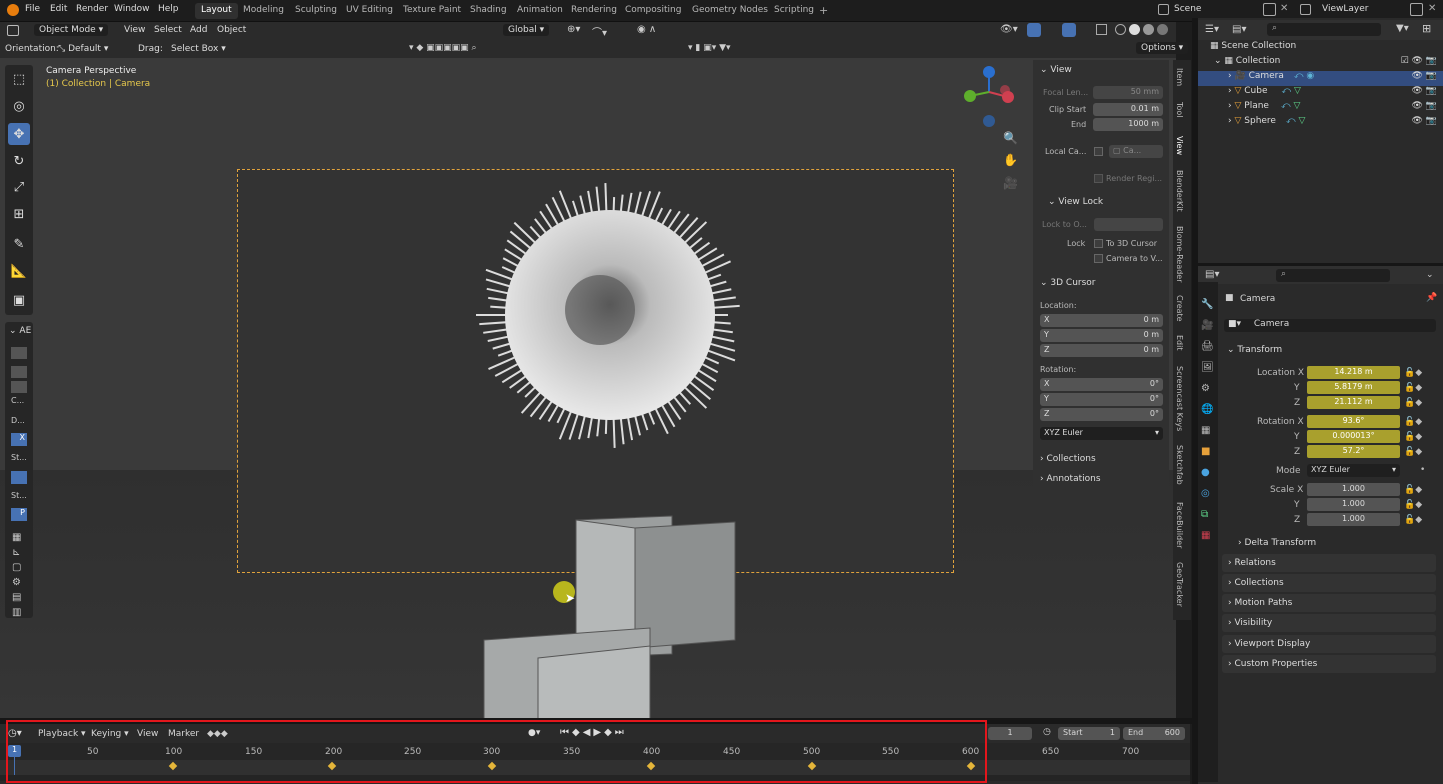 The image size is (1443, 784). I want to click on tab-uv-editing: UV Editing, so click(369, 11).